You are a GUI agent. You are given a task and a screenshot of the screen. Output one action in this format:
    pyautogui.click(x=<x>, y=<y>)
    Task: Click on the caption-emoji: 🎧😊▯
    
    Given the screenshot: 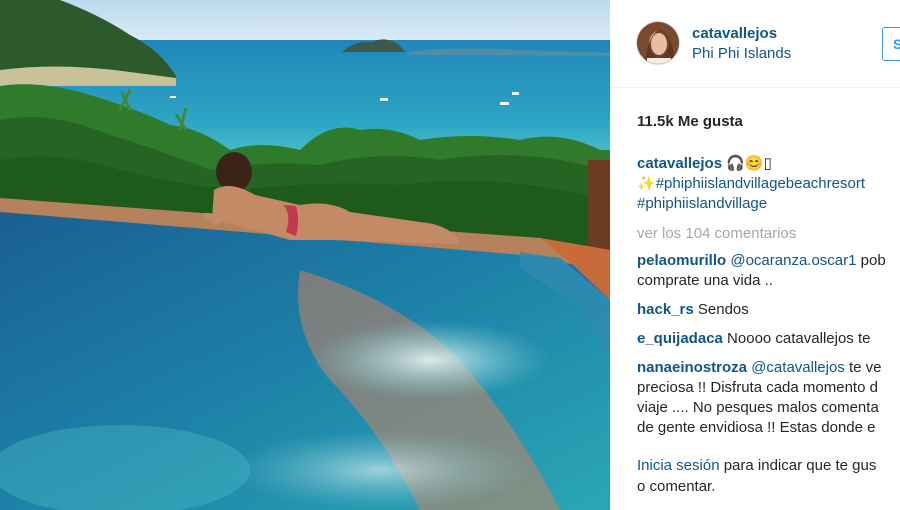 What is the action you would take?
    pyautogui.click(x=749, y=163)
    